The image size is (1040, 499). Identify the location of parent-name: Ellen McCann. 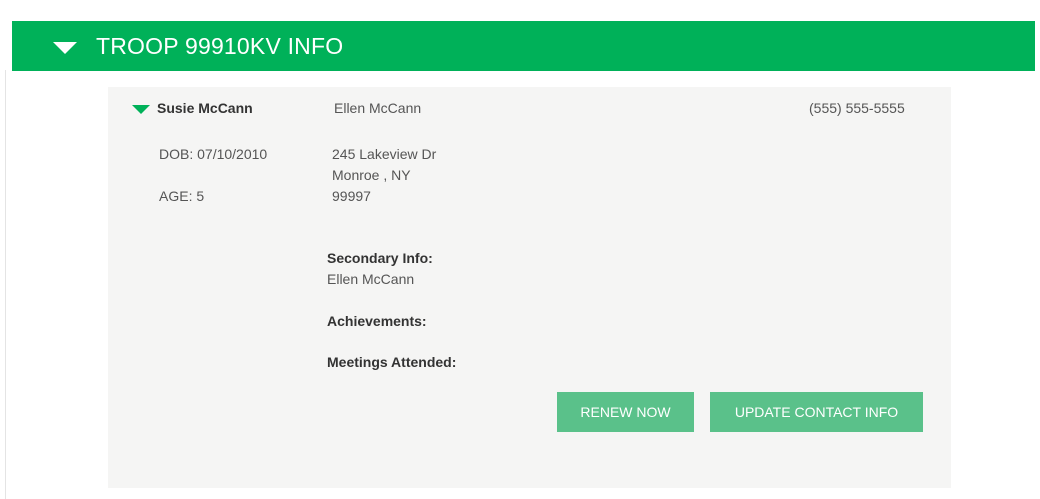
(378, 108).